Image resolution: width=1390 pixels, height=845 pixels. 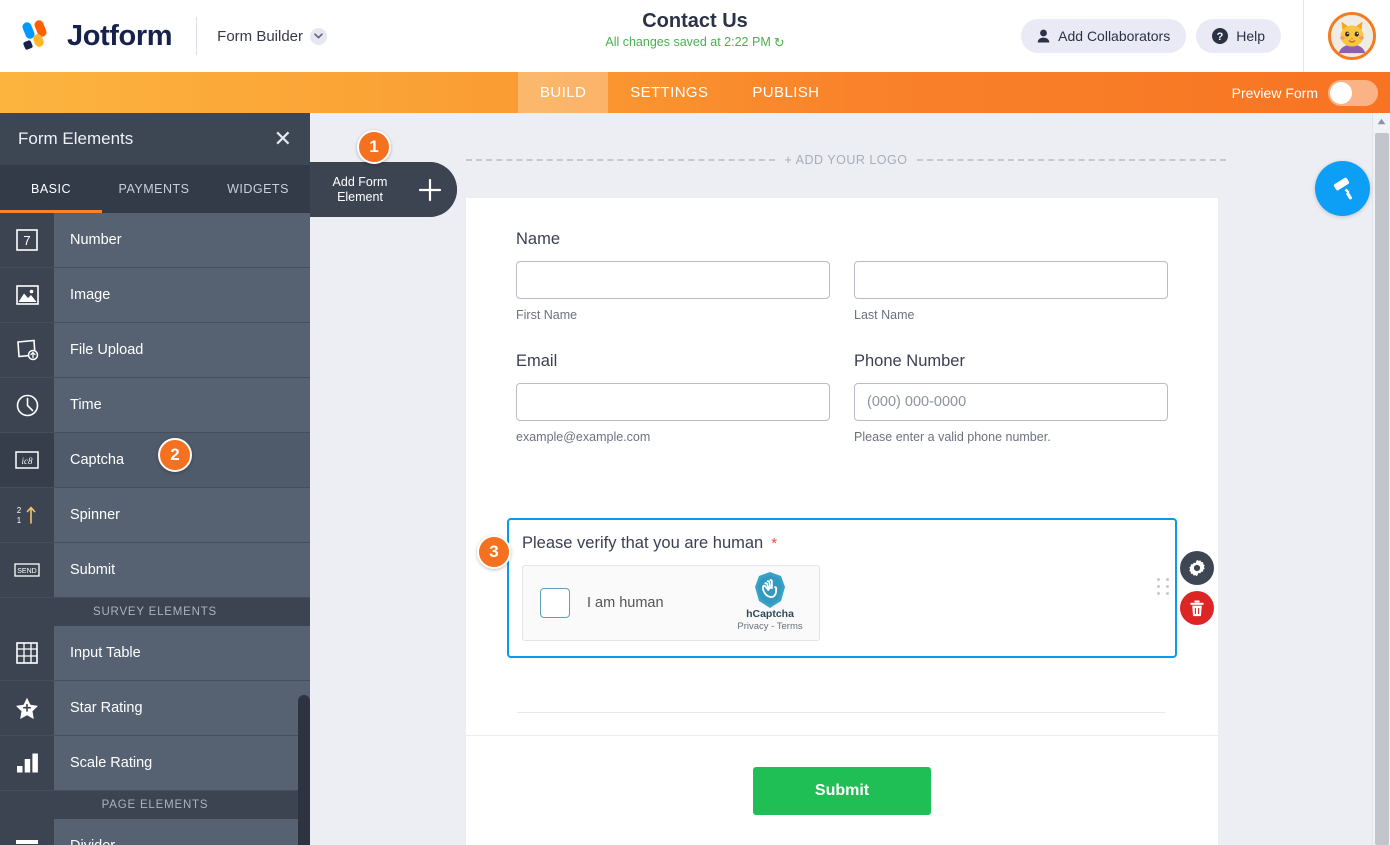 What do you see at coordinates (27, 832) in the screenshot?
I see `divider-icon` at bounding box center [27, 832].